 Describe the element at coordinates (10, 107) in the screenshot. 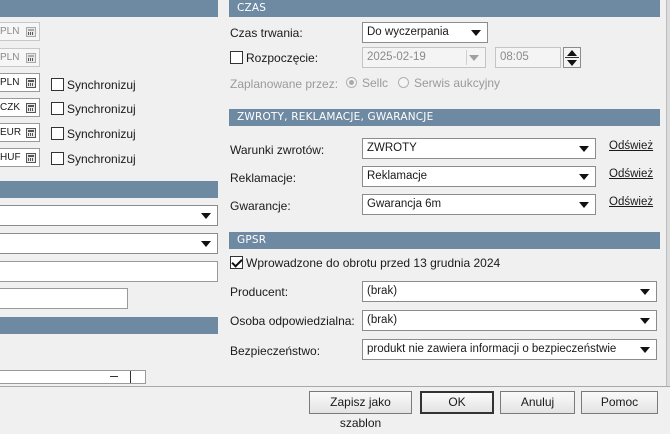

I see `currency-code: CZK` at that location.